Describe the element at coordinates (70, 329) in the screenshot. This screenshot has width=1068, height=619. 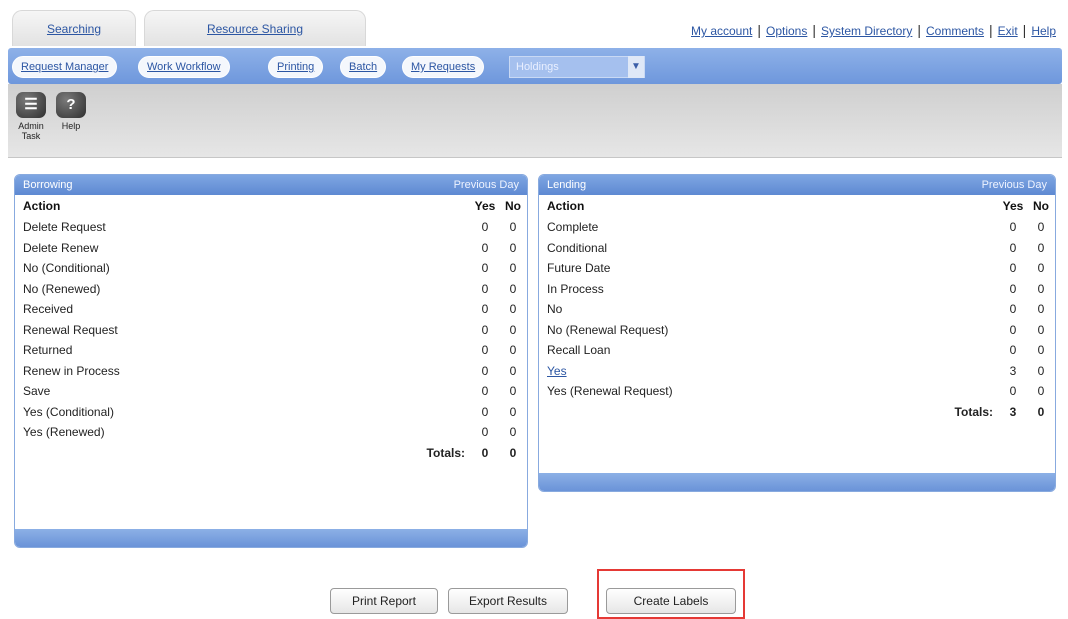
I see `row-action: Renewal Request` at that location.